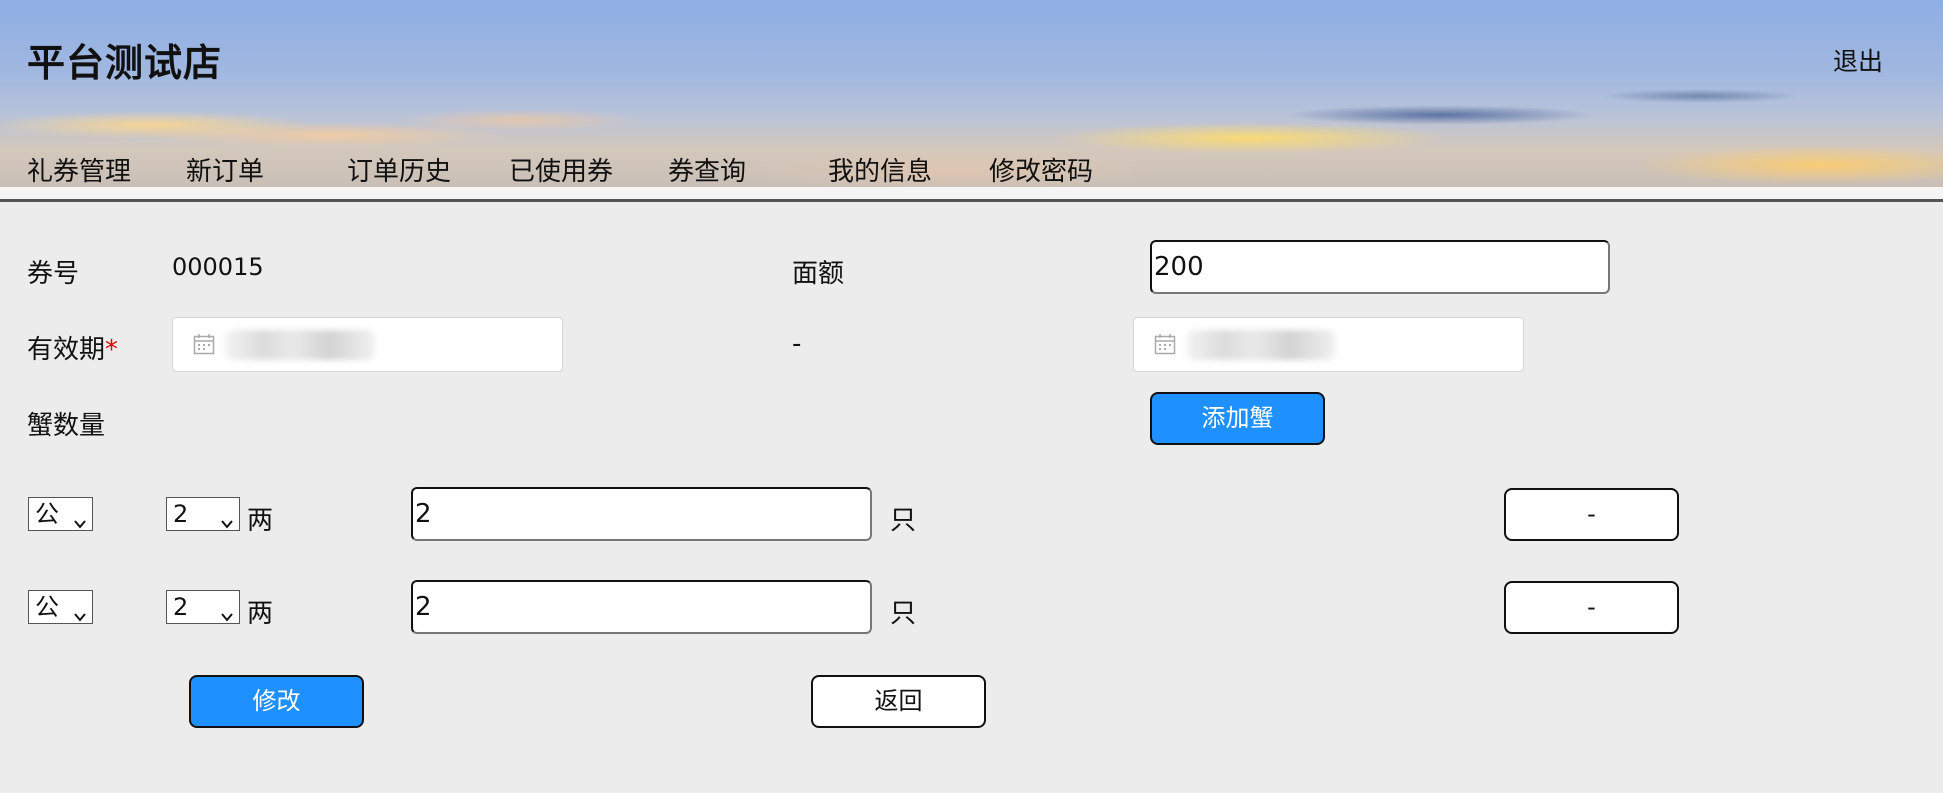 The image size is (1943, 793). Describe the element at coordinates (1858, 60) in the screenshot. I see `logout-link: 退出` at that location.